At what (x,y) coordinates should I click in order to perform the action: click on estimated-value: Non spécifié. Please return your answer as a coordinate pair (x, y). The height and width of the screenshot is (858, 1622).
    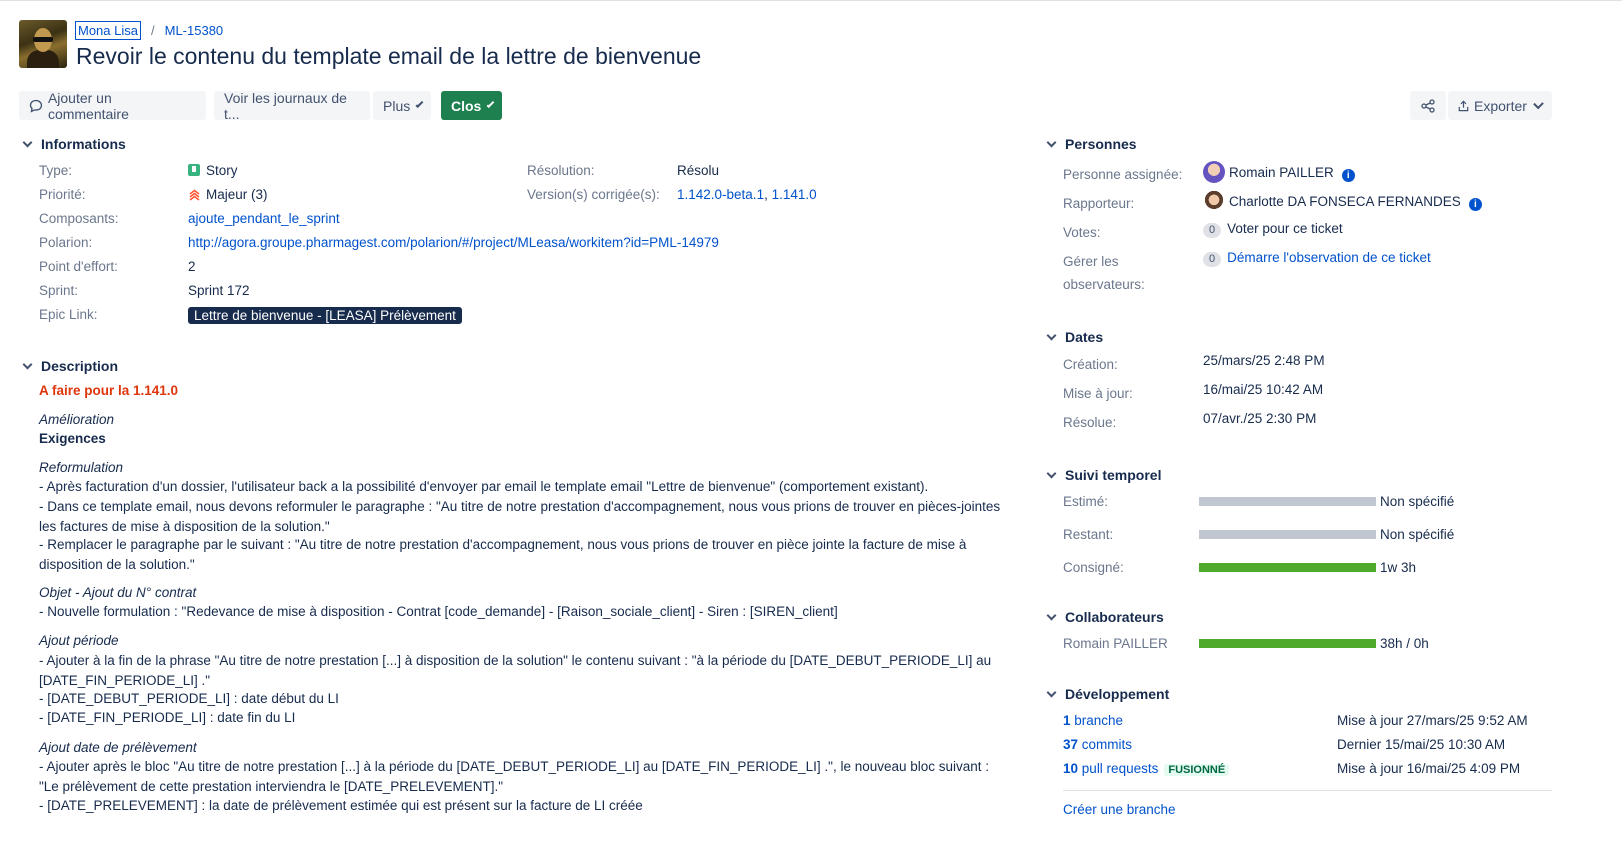
    Looking at the image, I should click on (1417, 501).